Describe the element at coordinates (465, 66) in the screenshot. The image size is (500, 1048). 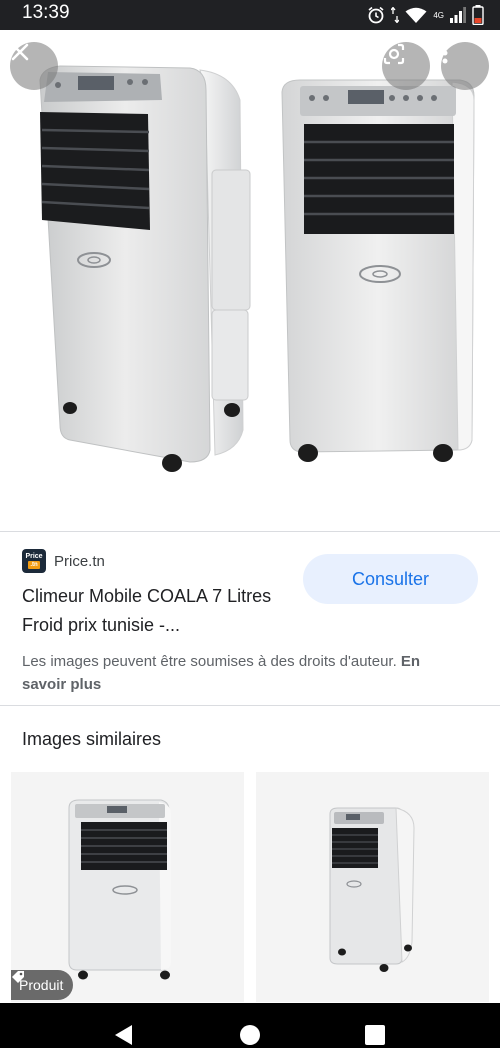
I see `more-options-button` at that location.